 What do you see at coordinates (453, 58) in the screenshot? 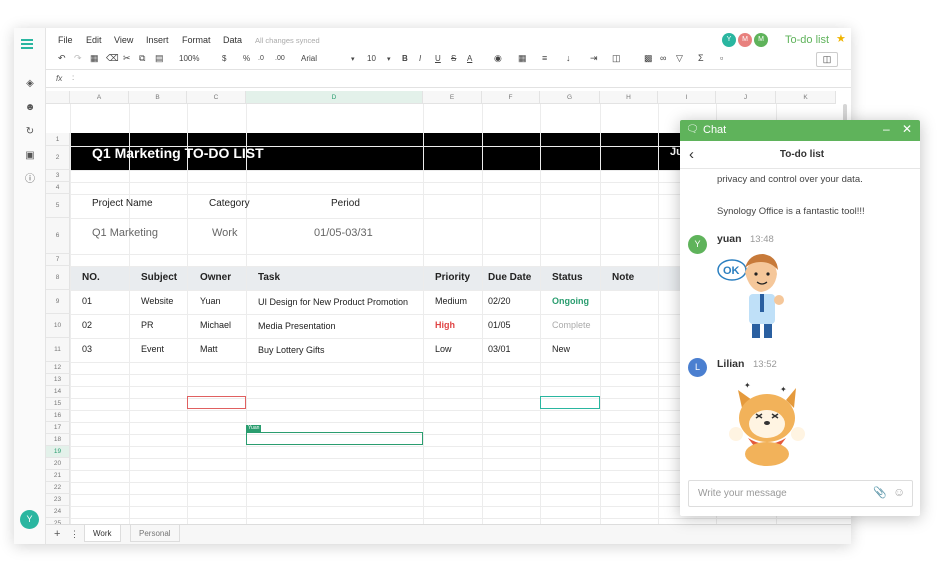
I see `strikethrough-button: S` at bounding box center [453, 58].